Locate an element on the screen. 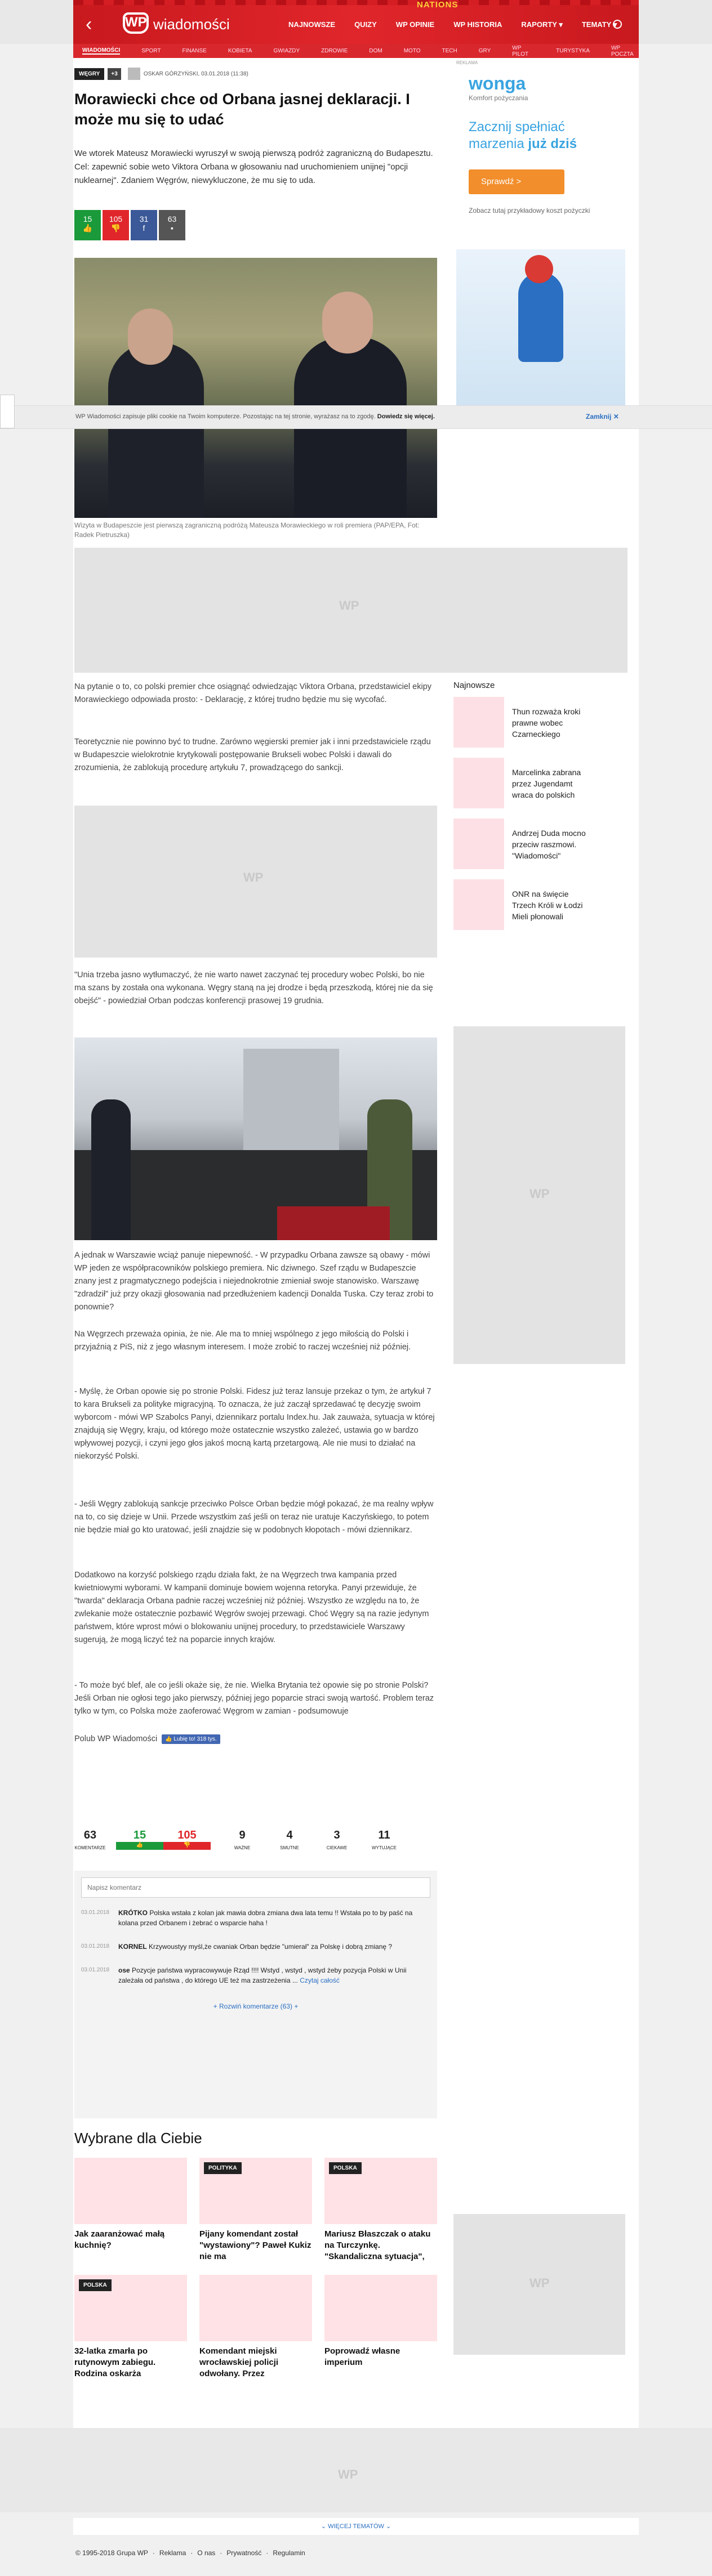 This screenshot has width=712, height=2576. promo-text: NATIONS is located at coordinates (438, 5).